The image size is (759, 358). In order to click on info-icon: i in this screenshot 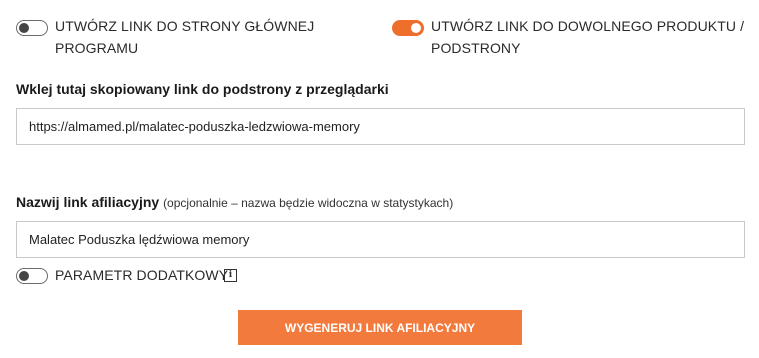, I will do `click(230, 275)`.